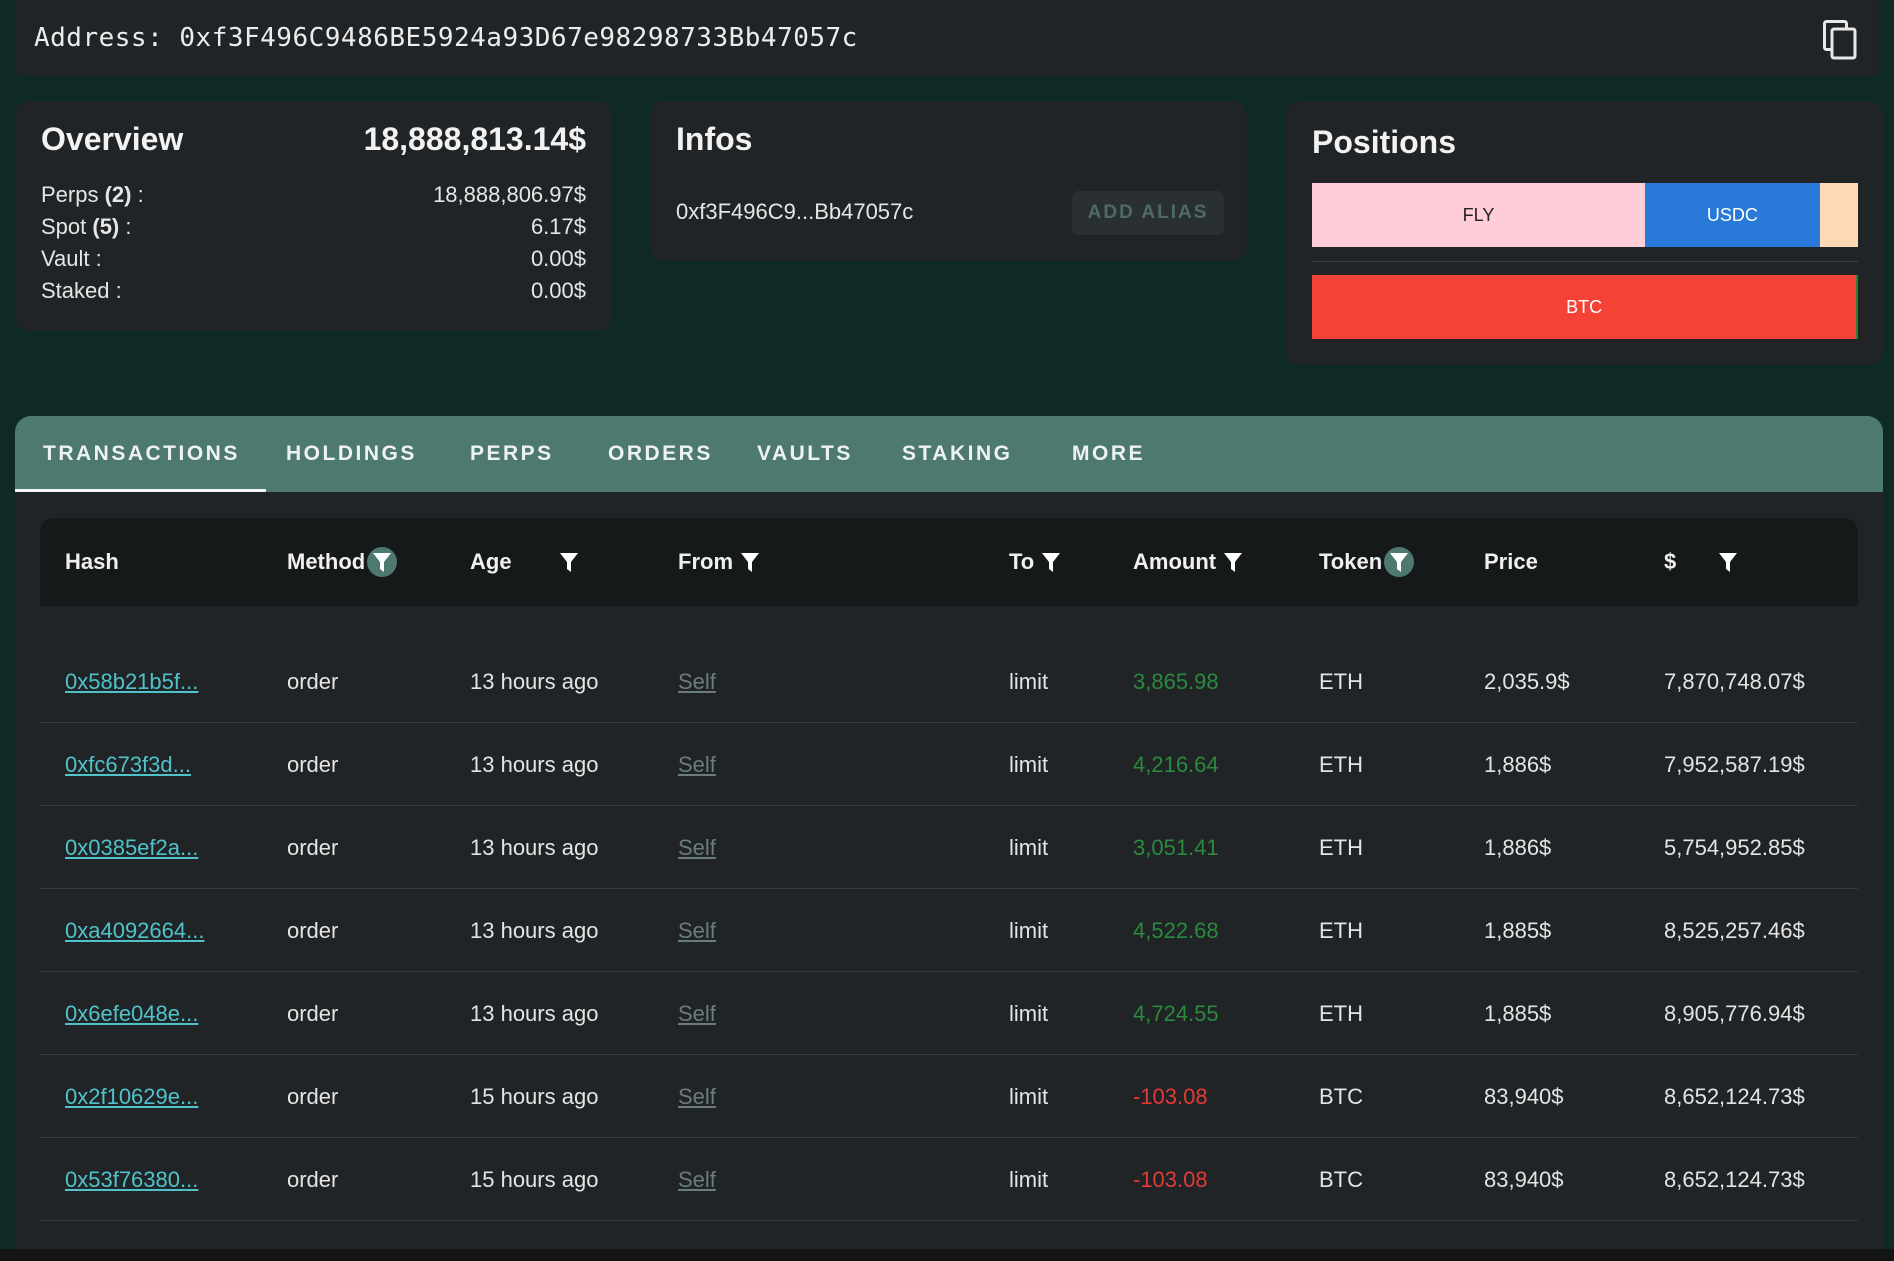 This screenshot has width=1894, height=1261. Describe the element at coordinates (949, 562) in the screenshot. I see `table-header: Hash Method Age From To Amount Token Price $` at that location.